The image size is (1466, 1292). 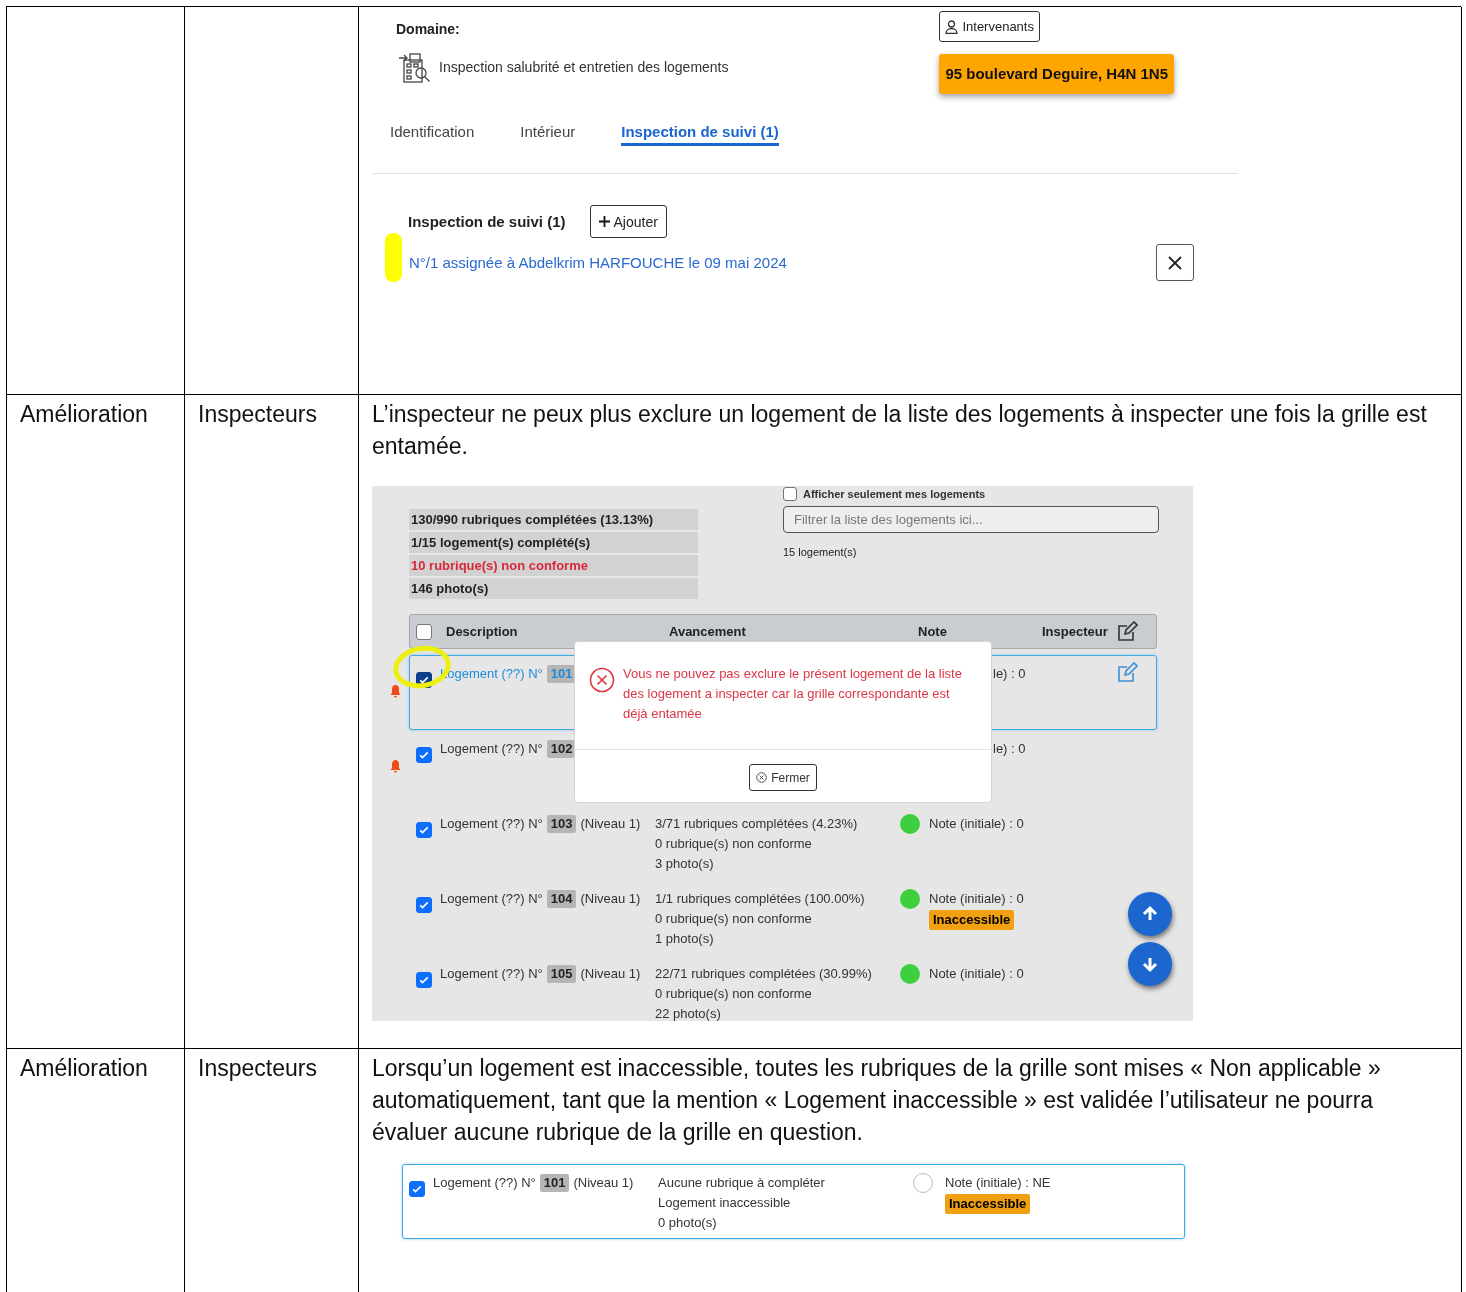 I want to click on description-text: L’inspecteur ne peux plus exclure un logement de la liste des logements à inspecter une fois la grille est entamée., so click(x=900, y=430).